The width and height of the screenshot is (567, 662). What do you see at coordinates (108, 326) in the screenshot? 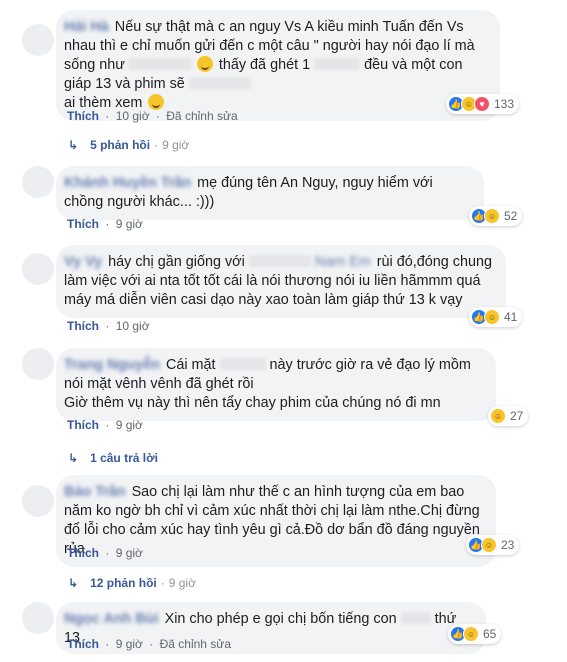
I see `comment-meta: Thích · 10 giờ` at bounding box center [108, 326].